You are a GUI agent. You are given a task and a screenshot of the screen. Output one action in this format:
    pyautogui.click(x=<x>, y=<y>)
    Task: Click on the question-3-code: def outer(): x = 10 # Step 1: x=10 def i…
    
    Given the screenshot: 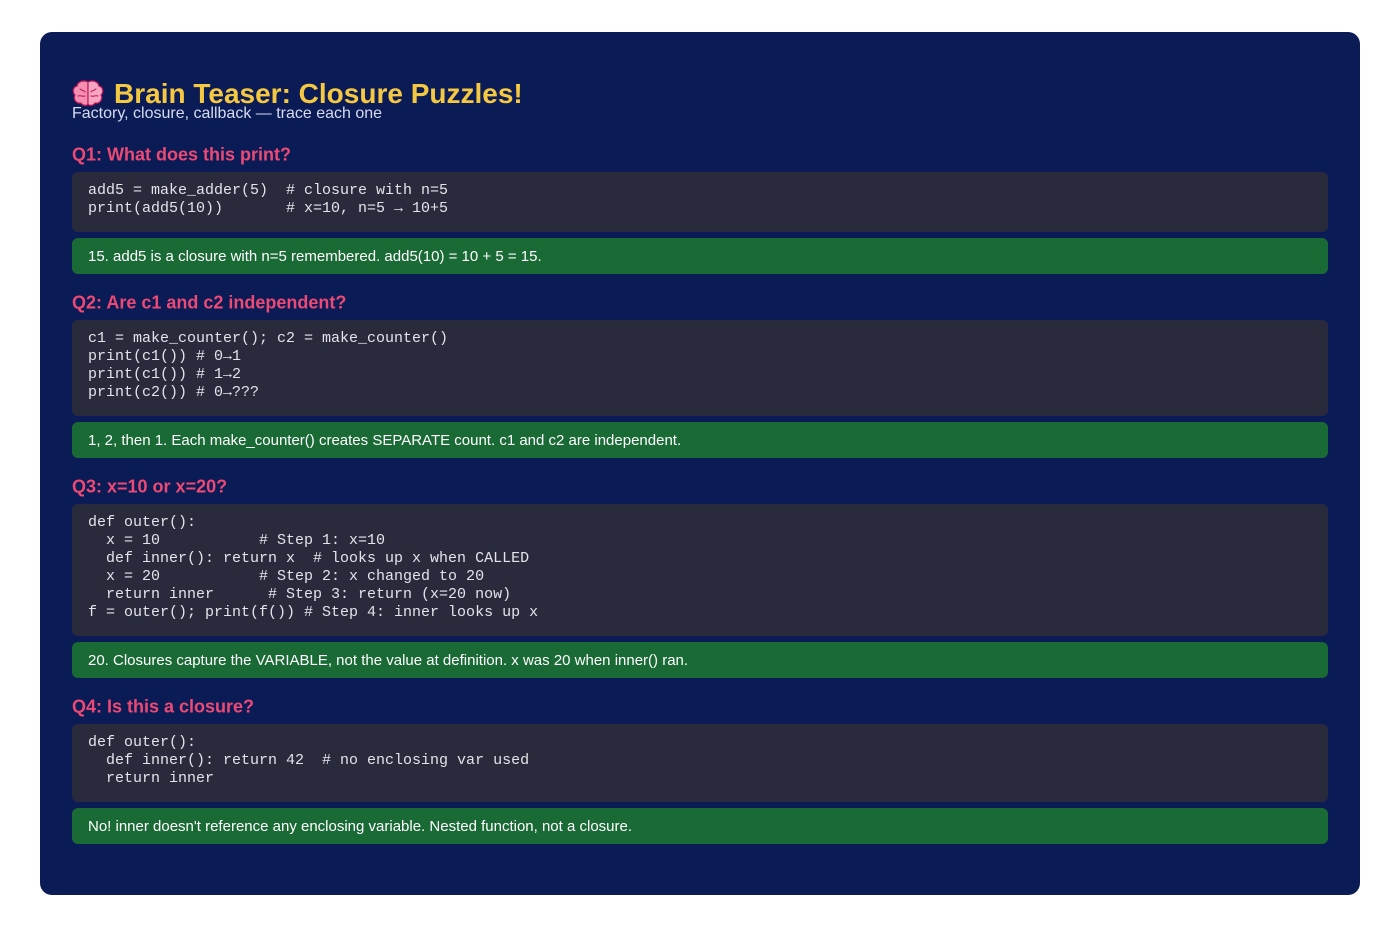 What is the action you would take?
    pyautogui.click(x=700, y=570)
    